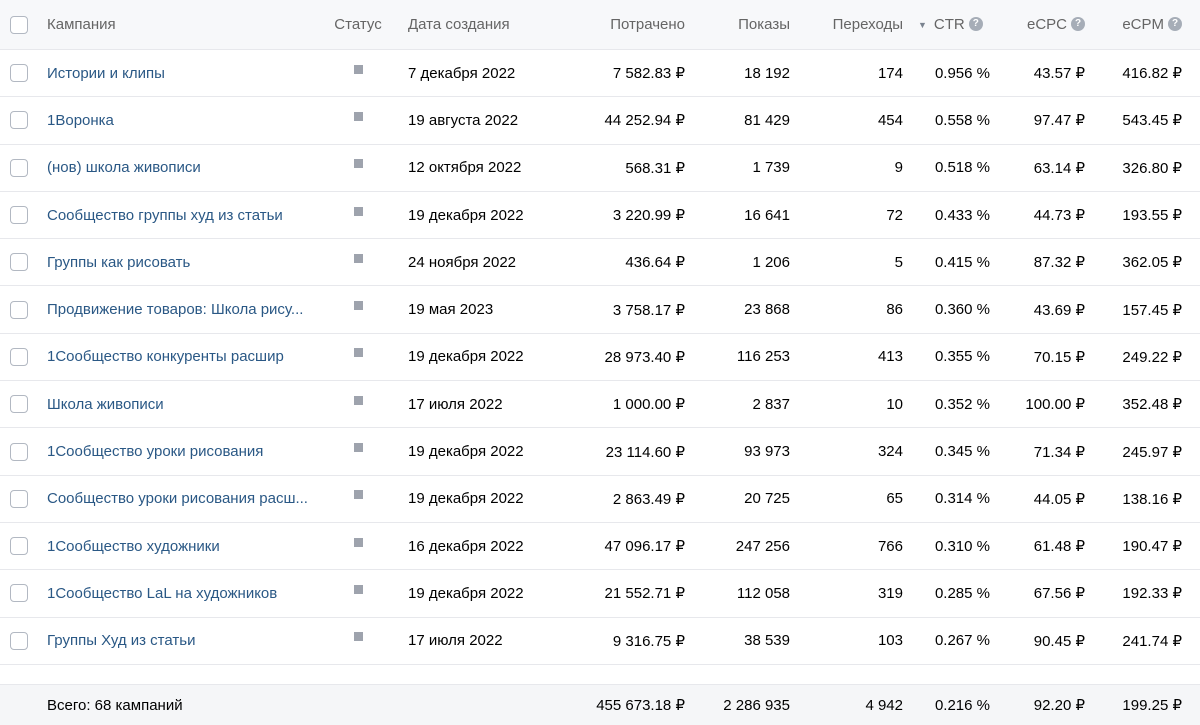 The width and height of the screenshot is (1200, 725). What do you see at coordinates (645, 452) in the screenshot?
I see `spent-value: 23 114.60 ₽` at bounding box center [645, 452].